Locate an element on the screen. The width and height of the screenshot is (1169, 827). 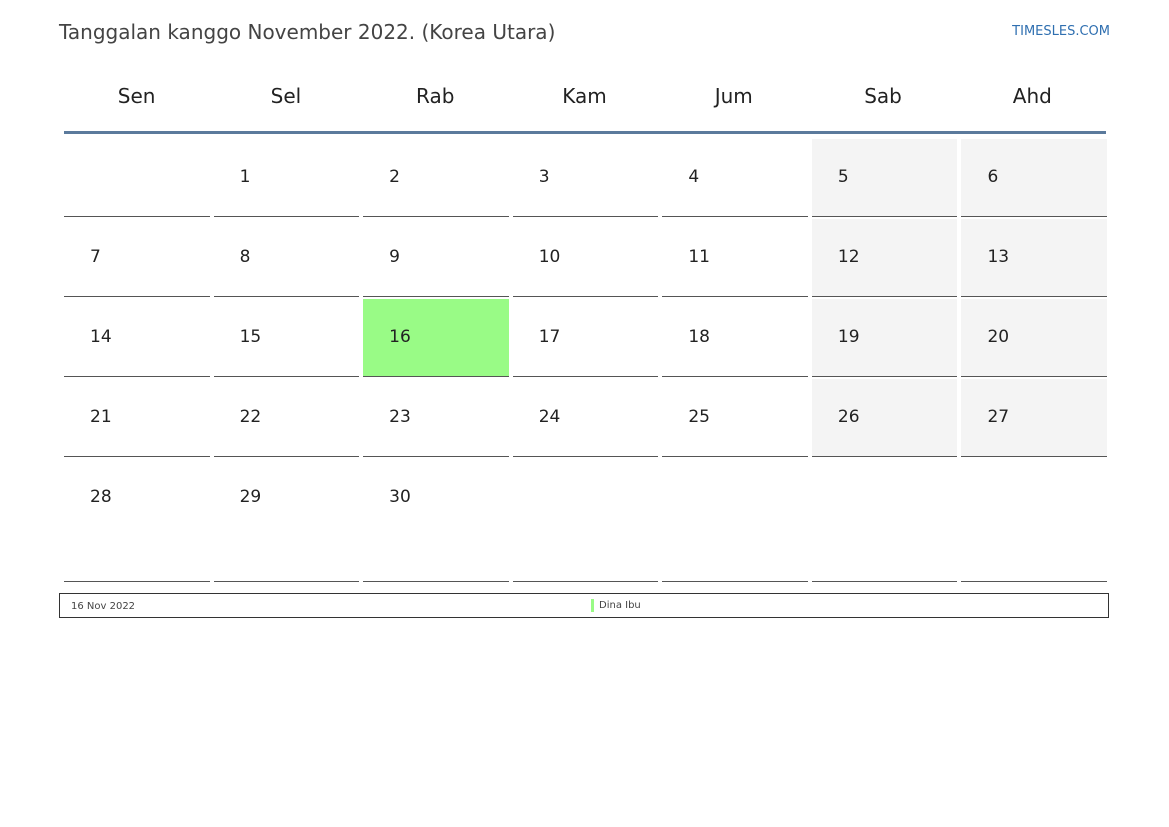
weekday-label: Sab is located at coordinates (883, 96).